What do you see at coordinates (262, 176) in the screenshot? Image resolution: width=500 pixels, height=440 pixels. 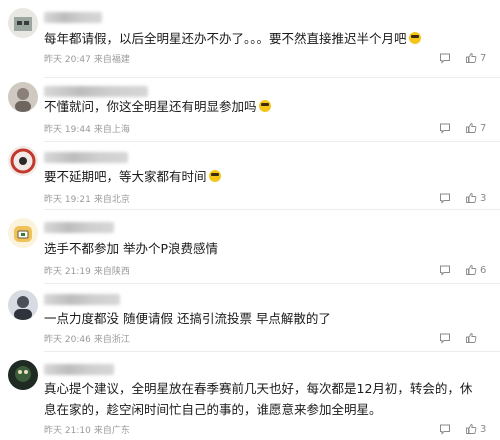 I see `comment-text: 要不延期吧，等大家都有时间` at bounding box center [262, 176].